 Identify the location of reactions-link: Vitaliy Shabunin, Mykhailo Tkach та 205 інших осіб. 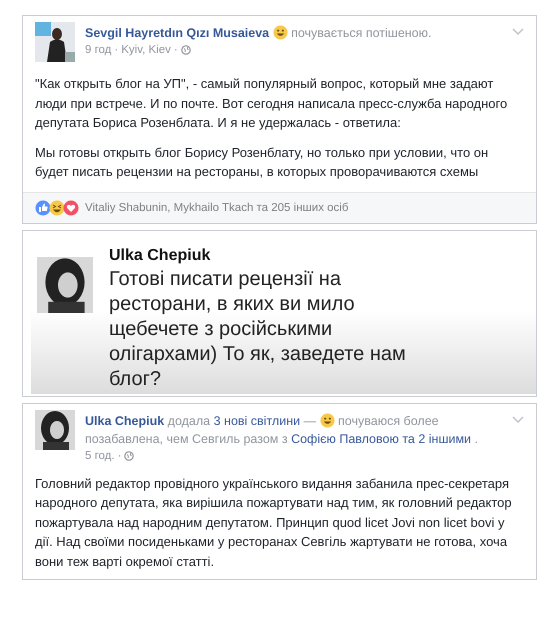
(216, 208).